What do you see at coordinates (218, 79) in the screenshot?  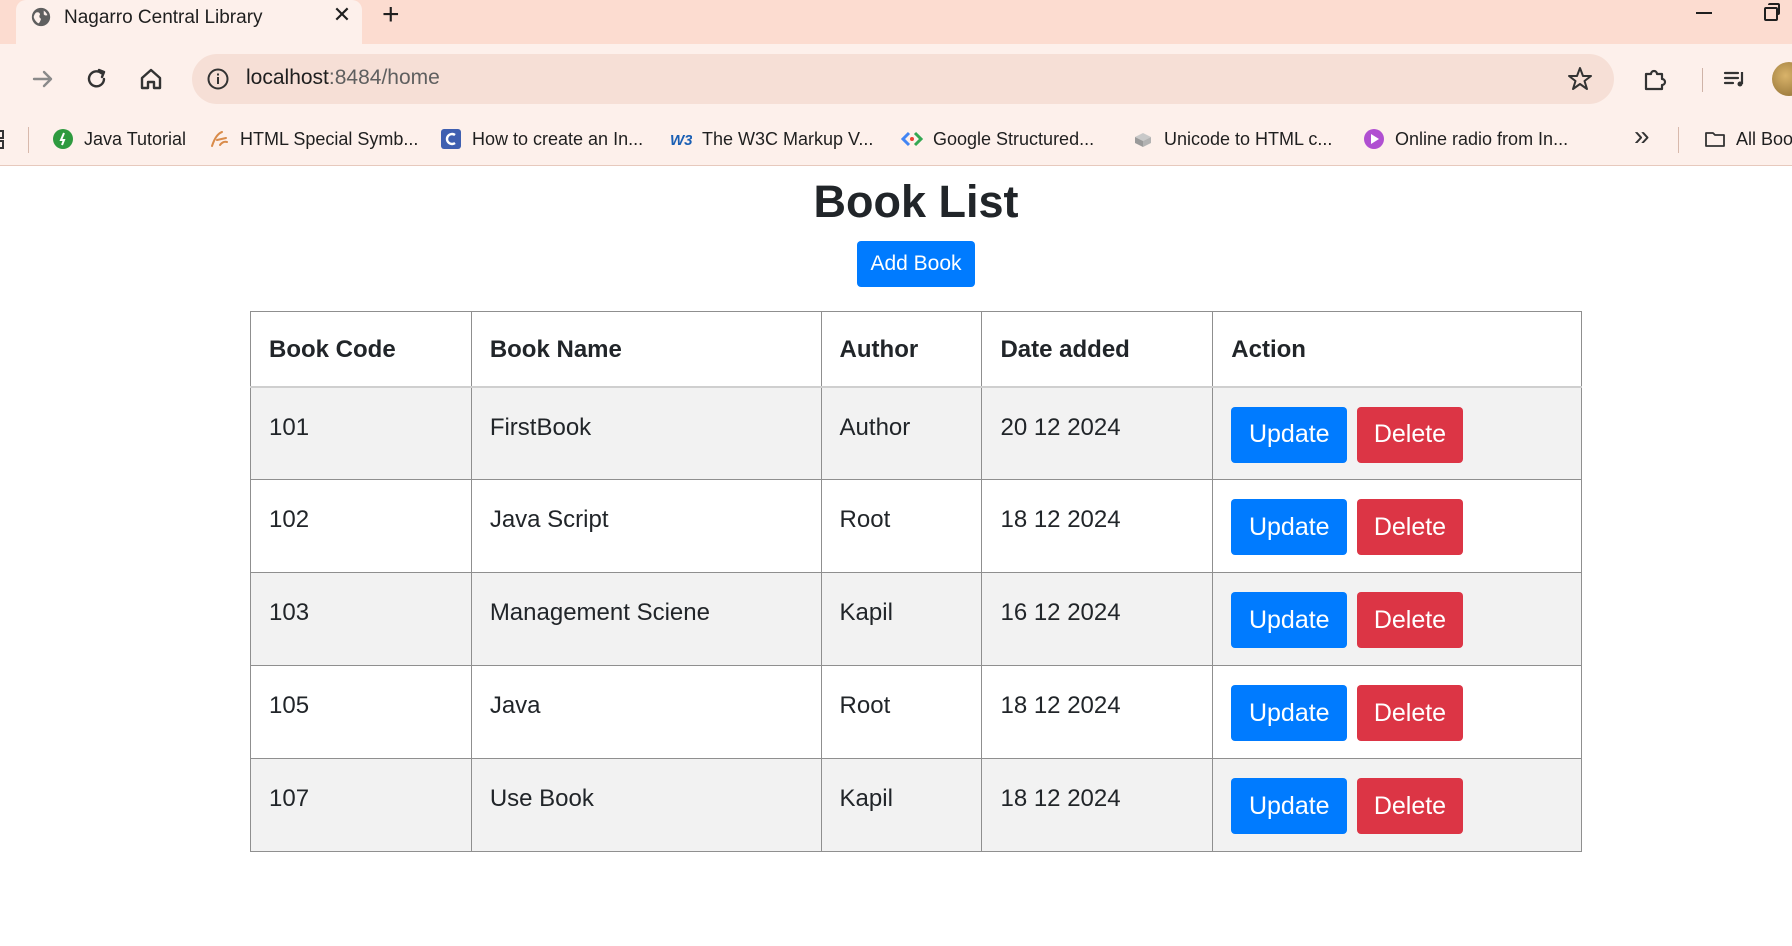 I see `site-info-icon` at bounding box center [218, 79].